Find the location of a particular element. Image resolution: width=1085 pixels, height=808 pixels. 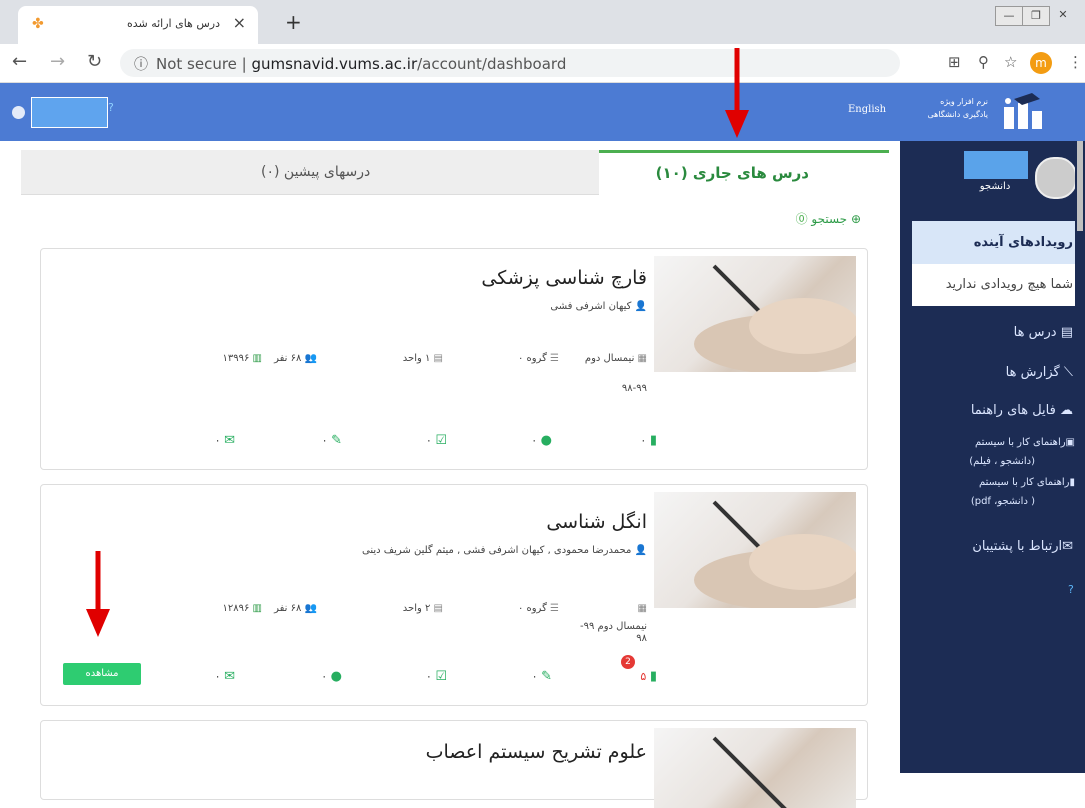

sidebar-item-reports: ⟋ گزارش ها is located at coordinates (1039, 372).